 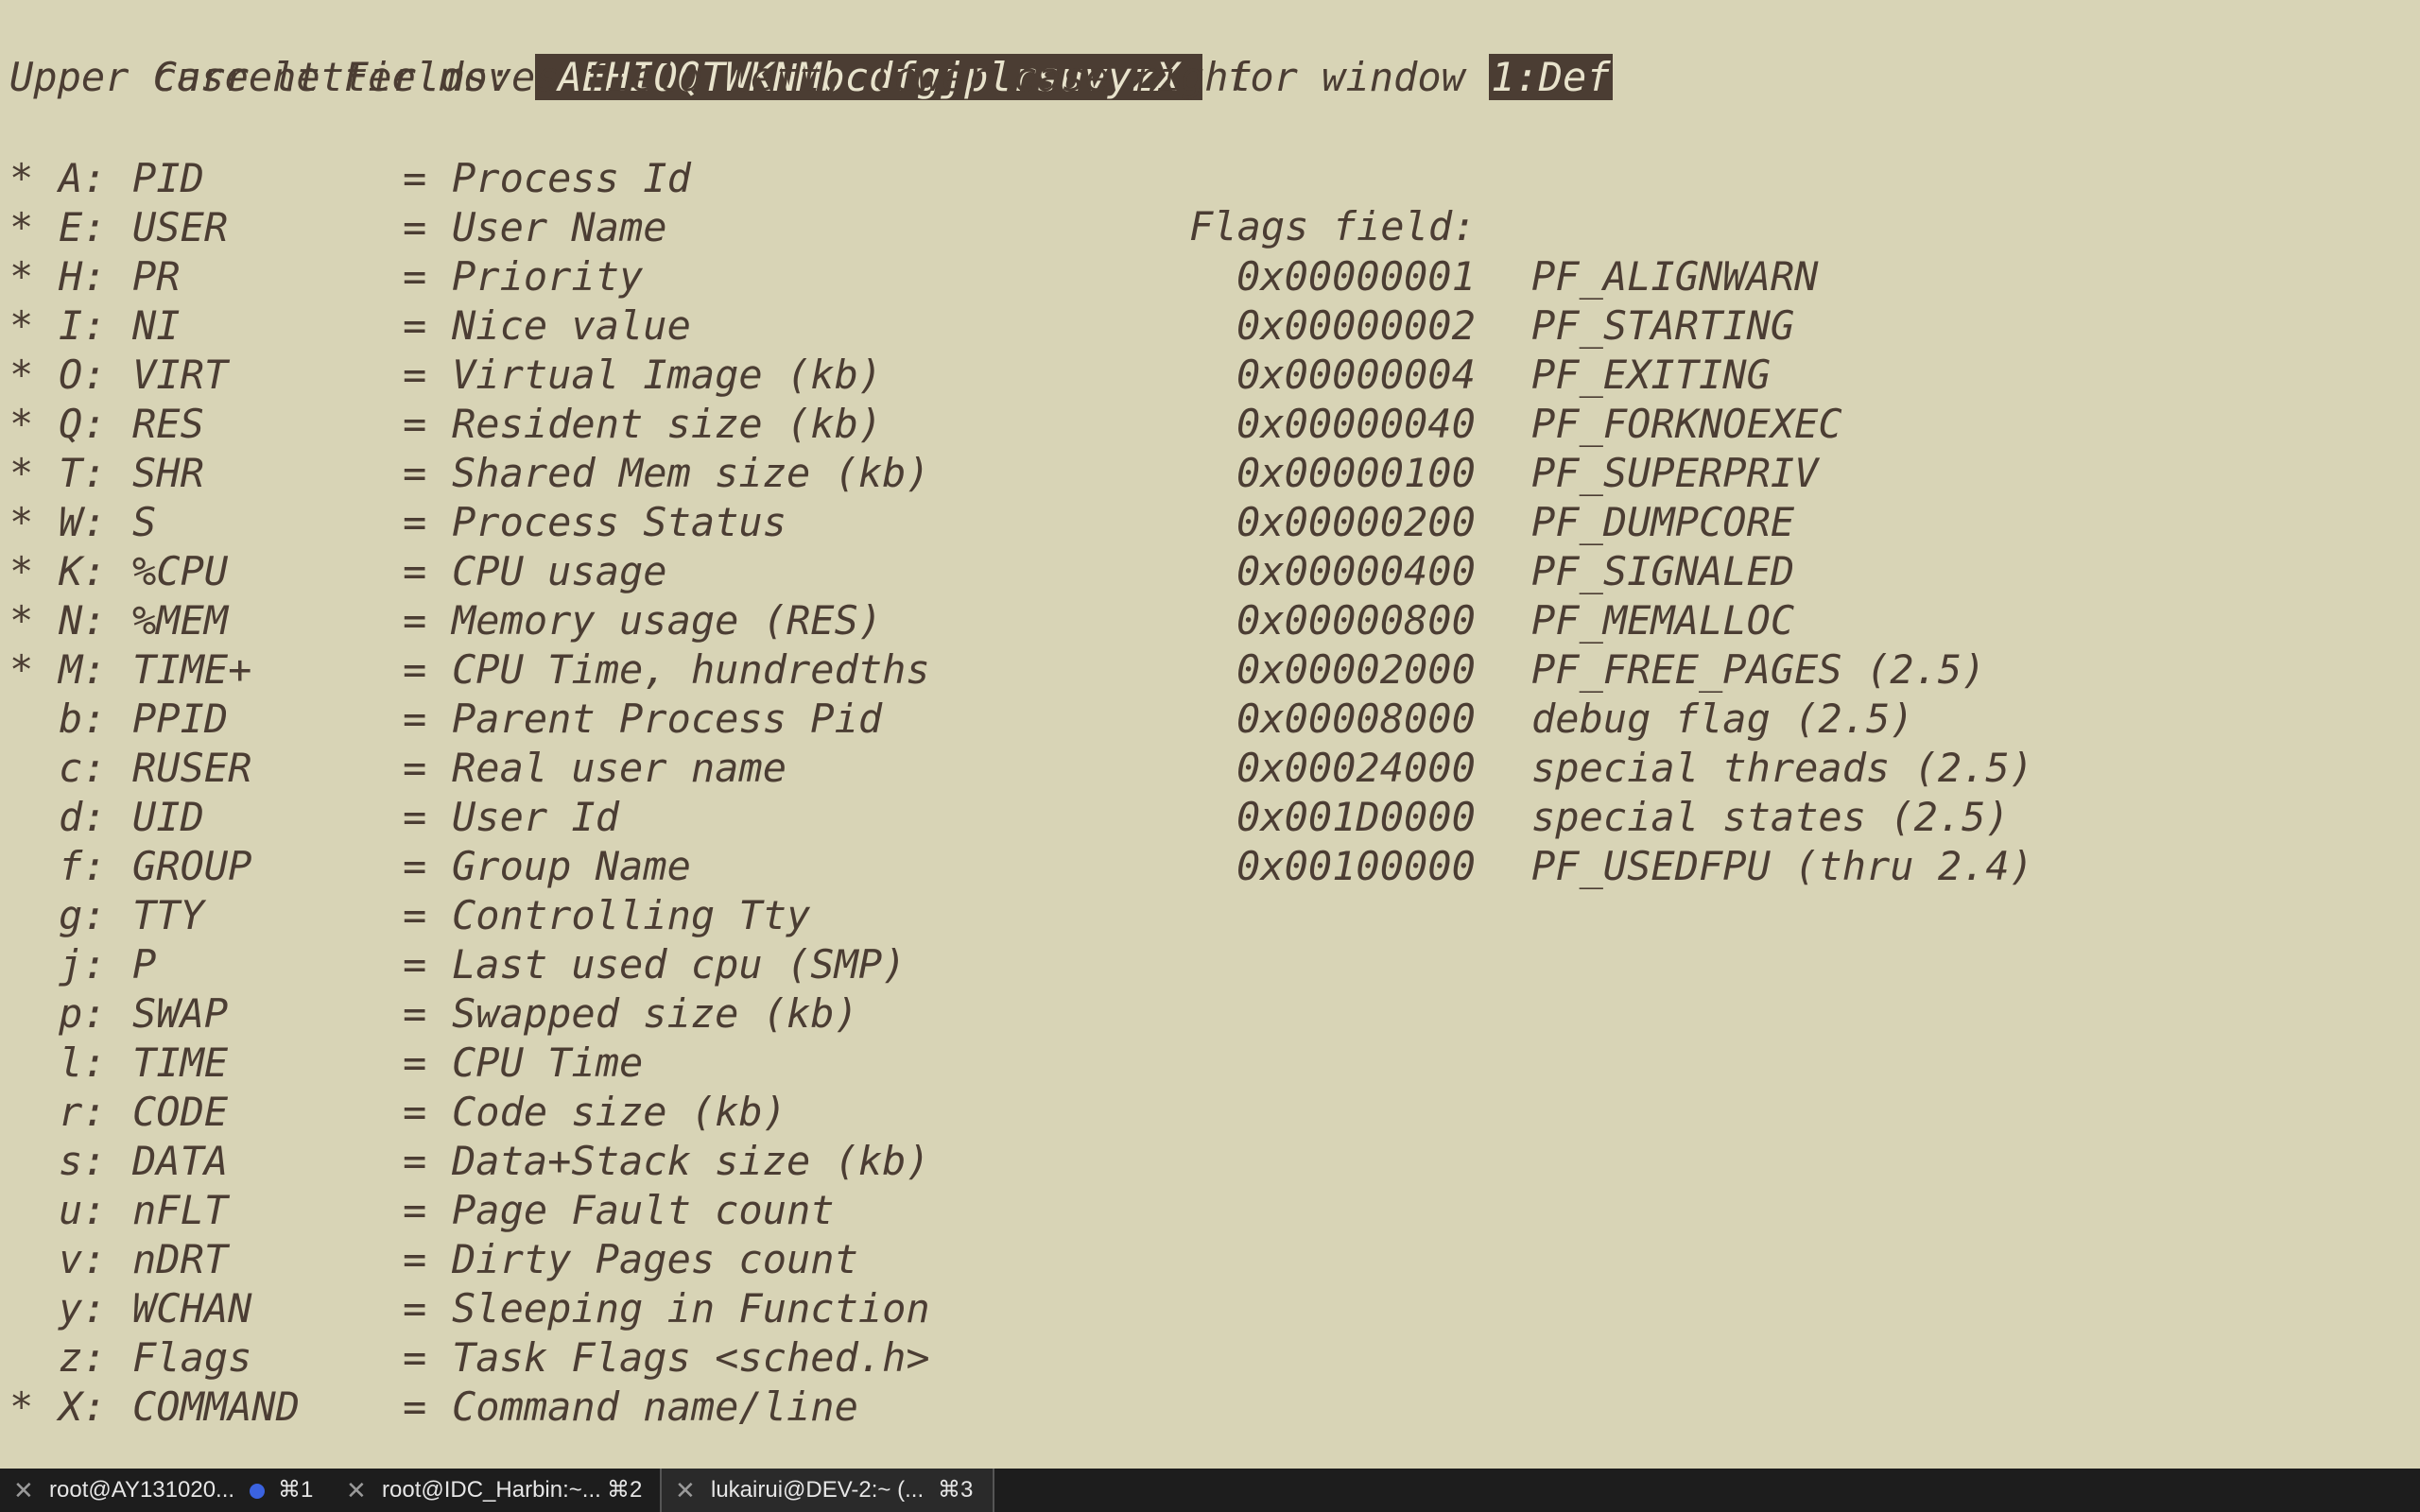 I want to click on flag-desc: PF_FORKNOEXEC, so click(x=1687, y=424).